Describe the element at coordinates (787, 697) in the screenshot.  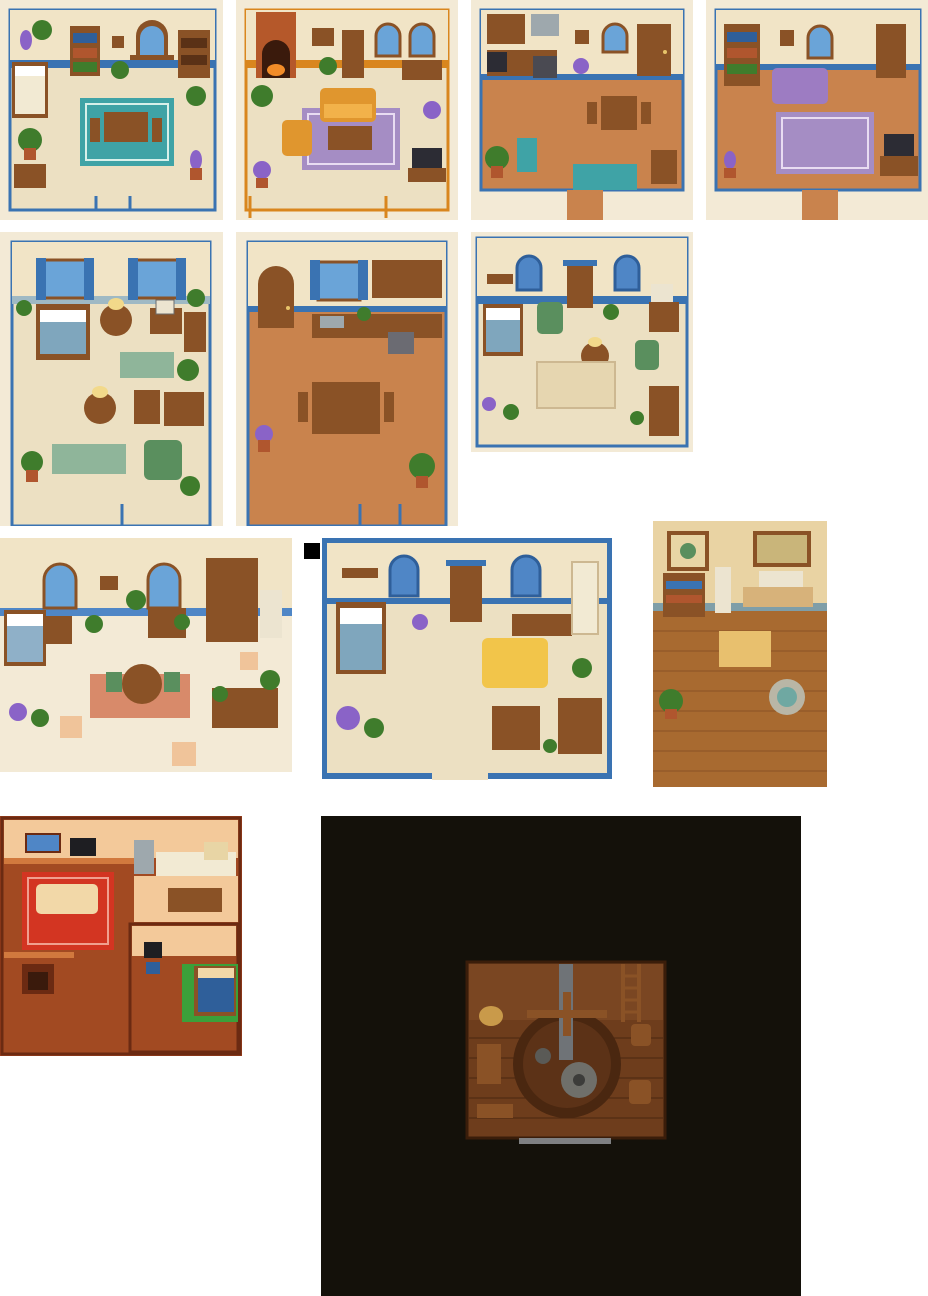
I see `fountain-icon` at that location.